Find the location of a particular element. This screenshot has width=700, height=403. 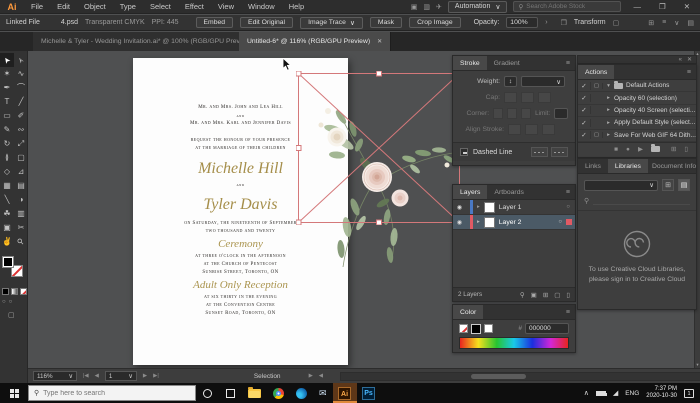

dash-preset-button is located at coordinates (539, 152).